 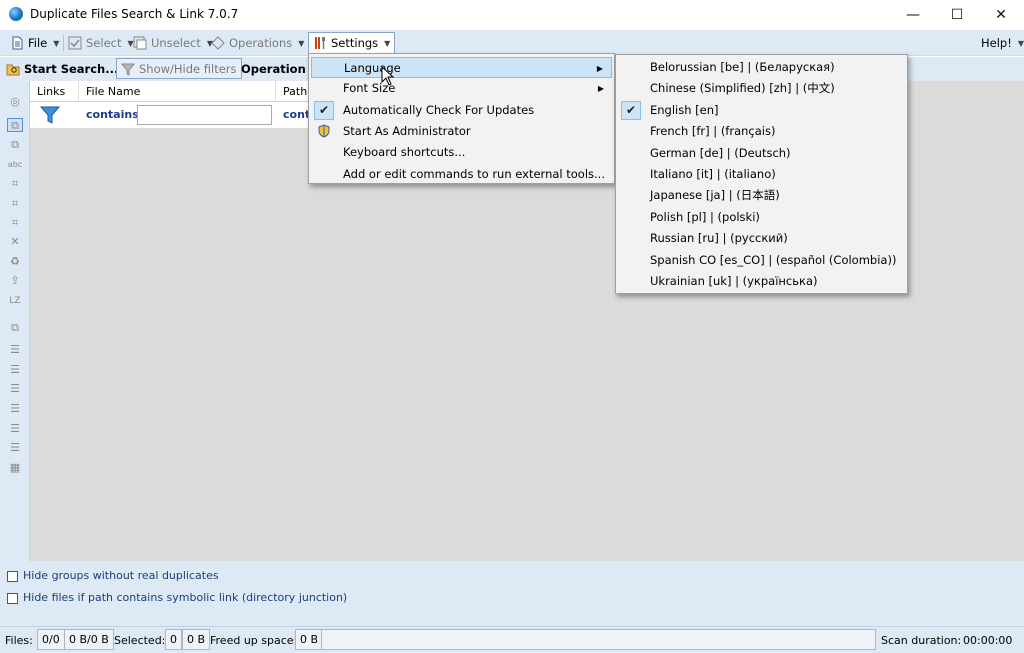 What do you see at coordinates (177, 91) in the screenshot?
I see `column-header-file-name: File Name` at bounding box center [177, 91].